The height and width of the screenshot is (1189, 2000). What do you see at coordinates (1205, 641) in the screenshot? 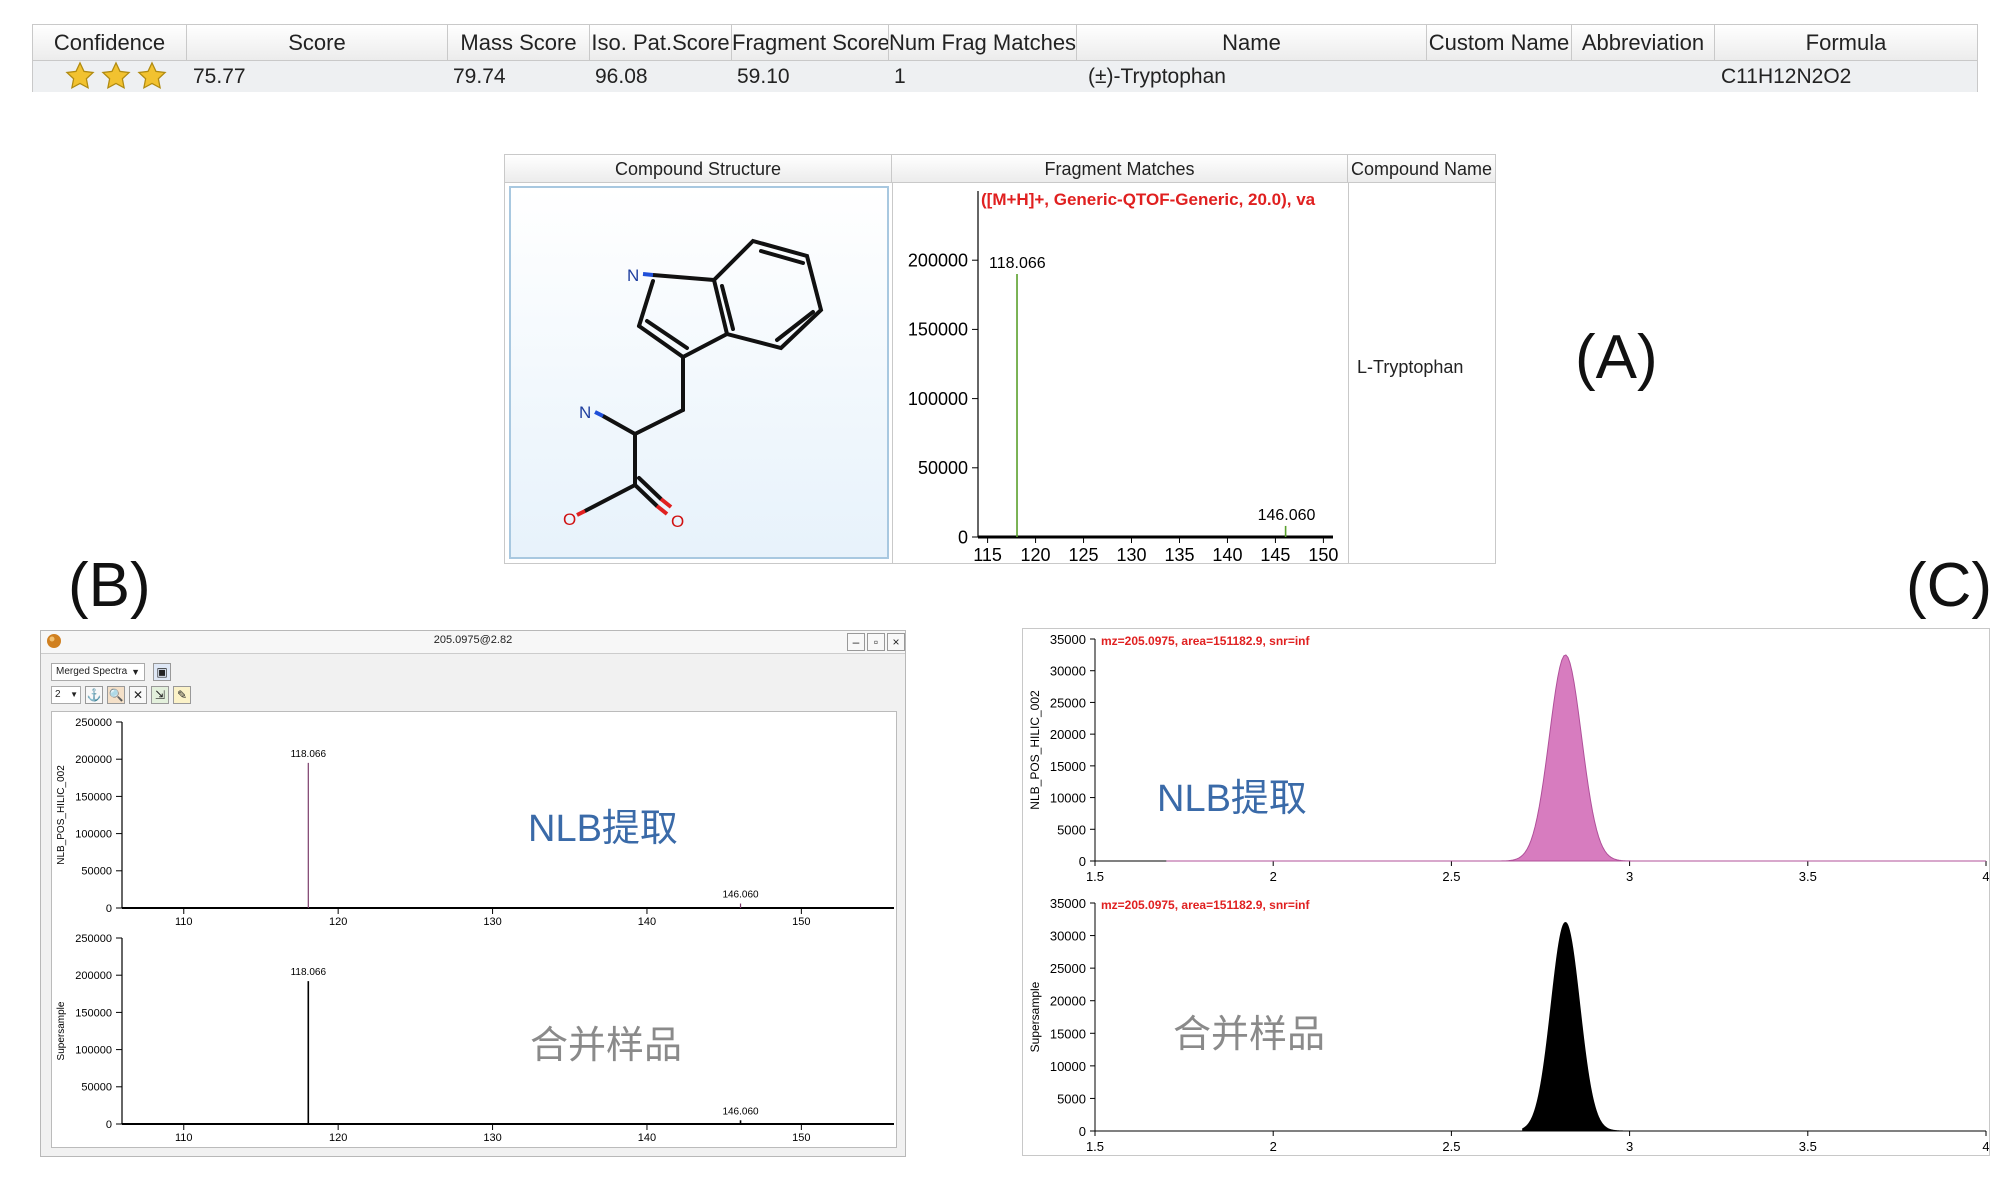
I see `chromatogram-title: mz=205.0975, area=151182.9, snr=inf` at bounding box center [1205, 641].